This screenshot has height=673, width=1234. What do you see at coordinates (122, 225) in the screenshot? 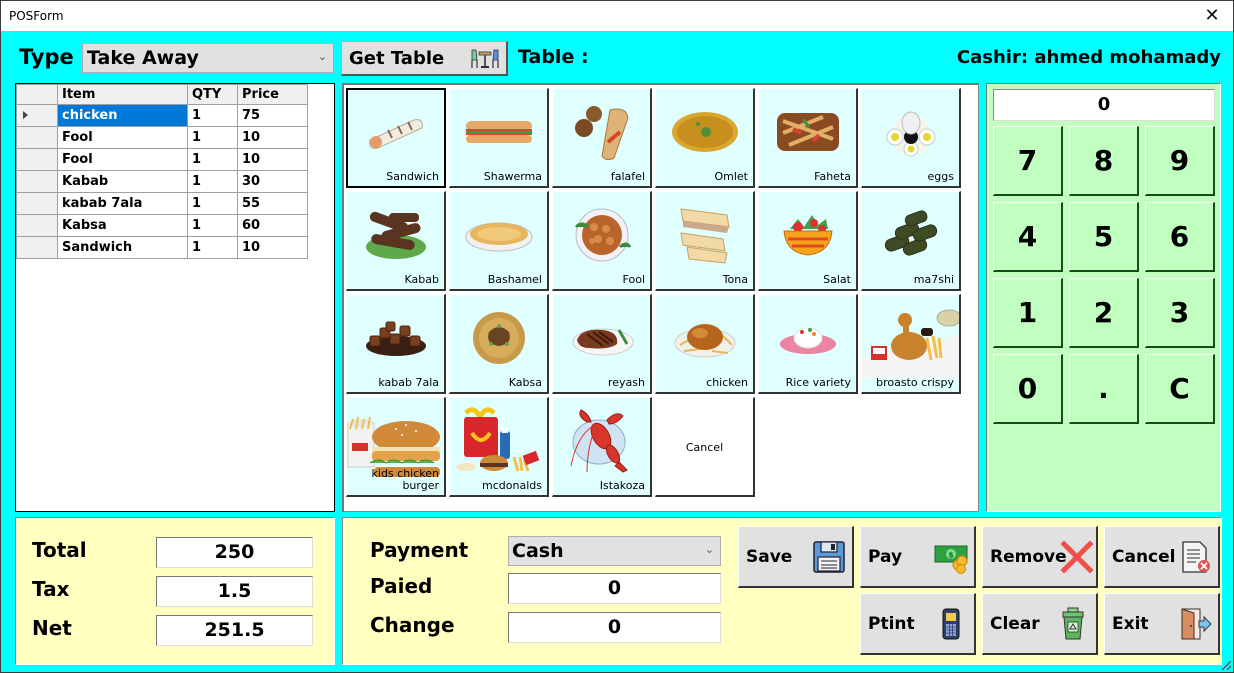
I see `cell-item: Kabsa` at bounding box center [122, 225].